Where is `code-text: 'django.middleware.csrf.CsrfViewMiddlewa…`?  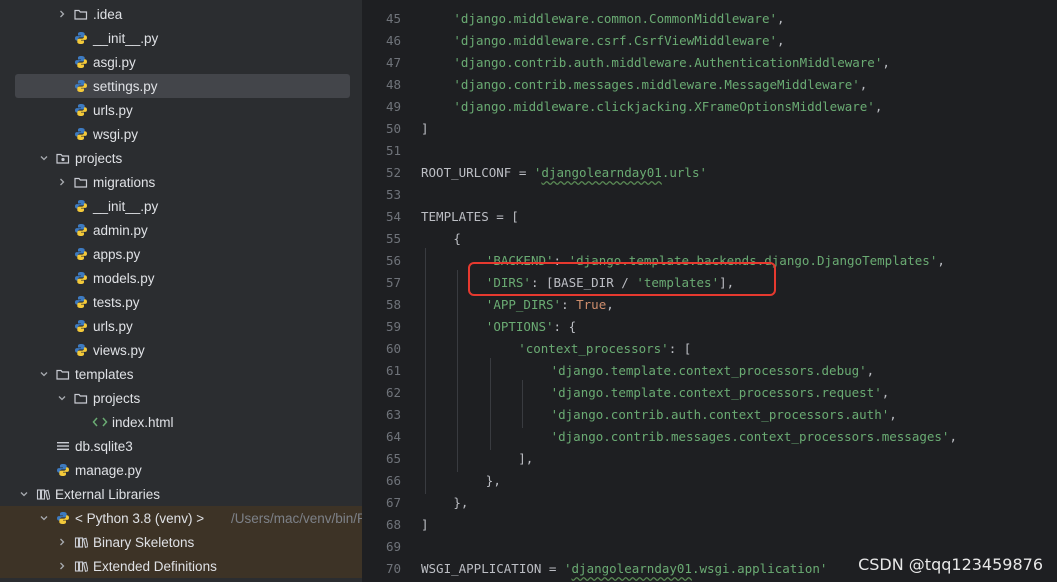 code-text: 'django.middleware.csrf.CsrfViewMiddlewa… is located at coordinates (618, 41).